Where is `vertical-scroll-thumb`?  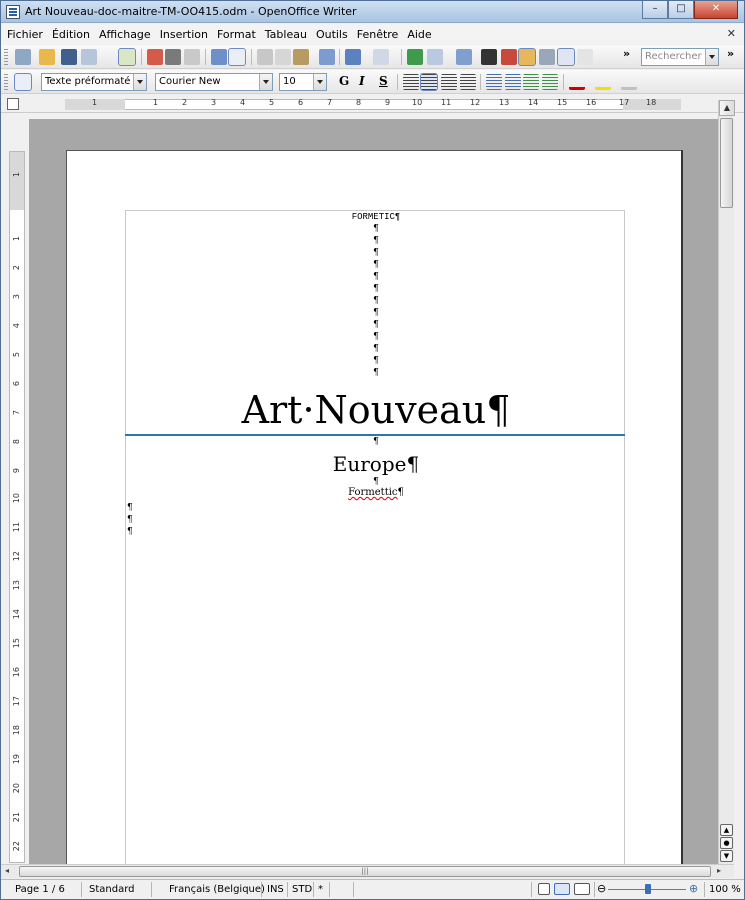
vertical-scroll-thumb is located at coordinates (726, 163).